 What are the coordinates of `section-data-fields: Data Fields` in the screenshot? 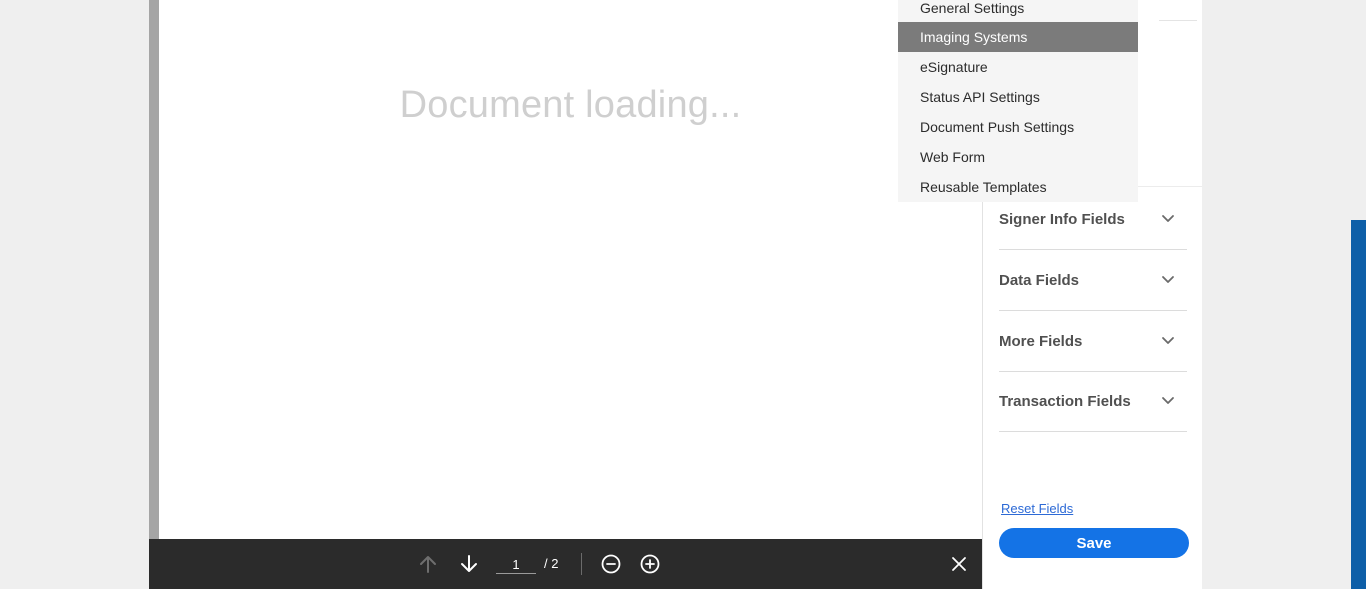 It's located at (1093, 280).